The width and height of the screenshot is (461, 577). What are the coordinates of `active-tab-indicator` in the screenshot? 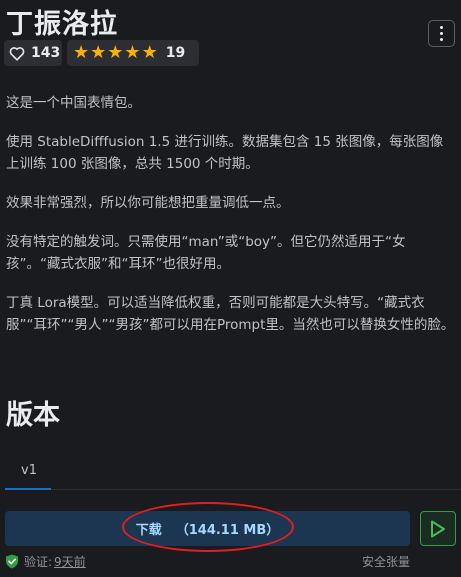 It's located at (28, 489).